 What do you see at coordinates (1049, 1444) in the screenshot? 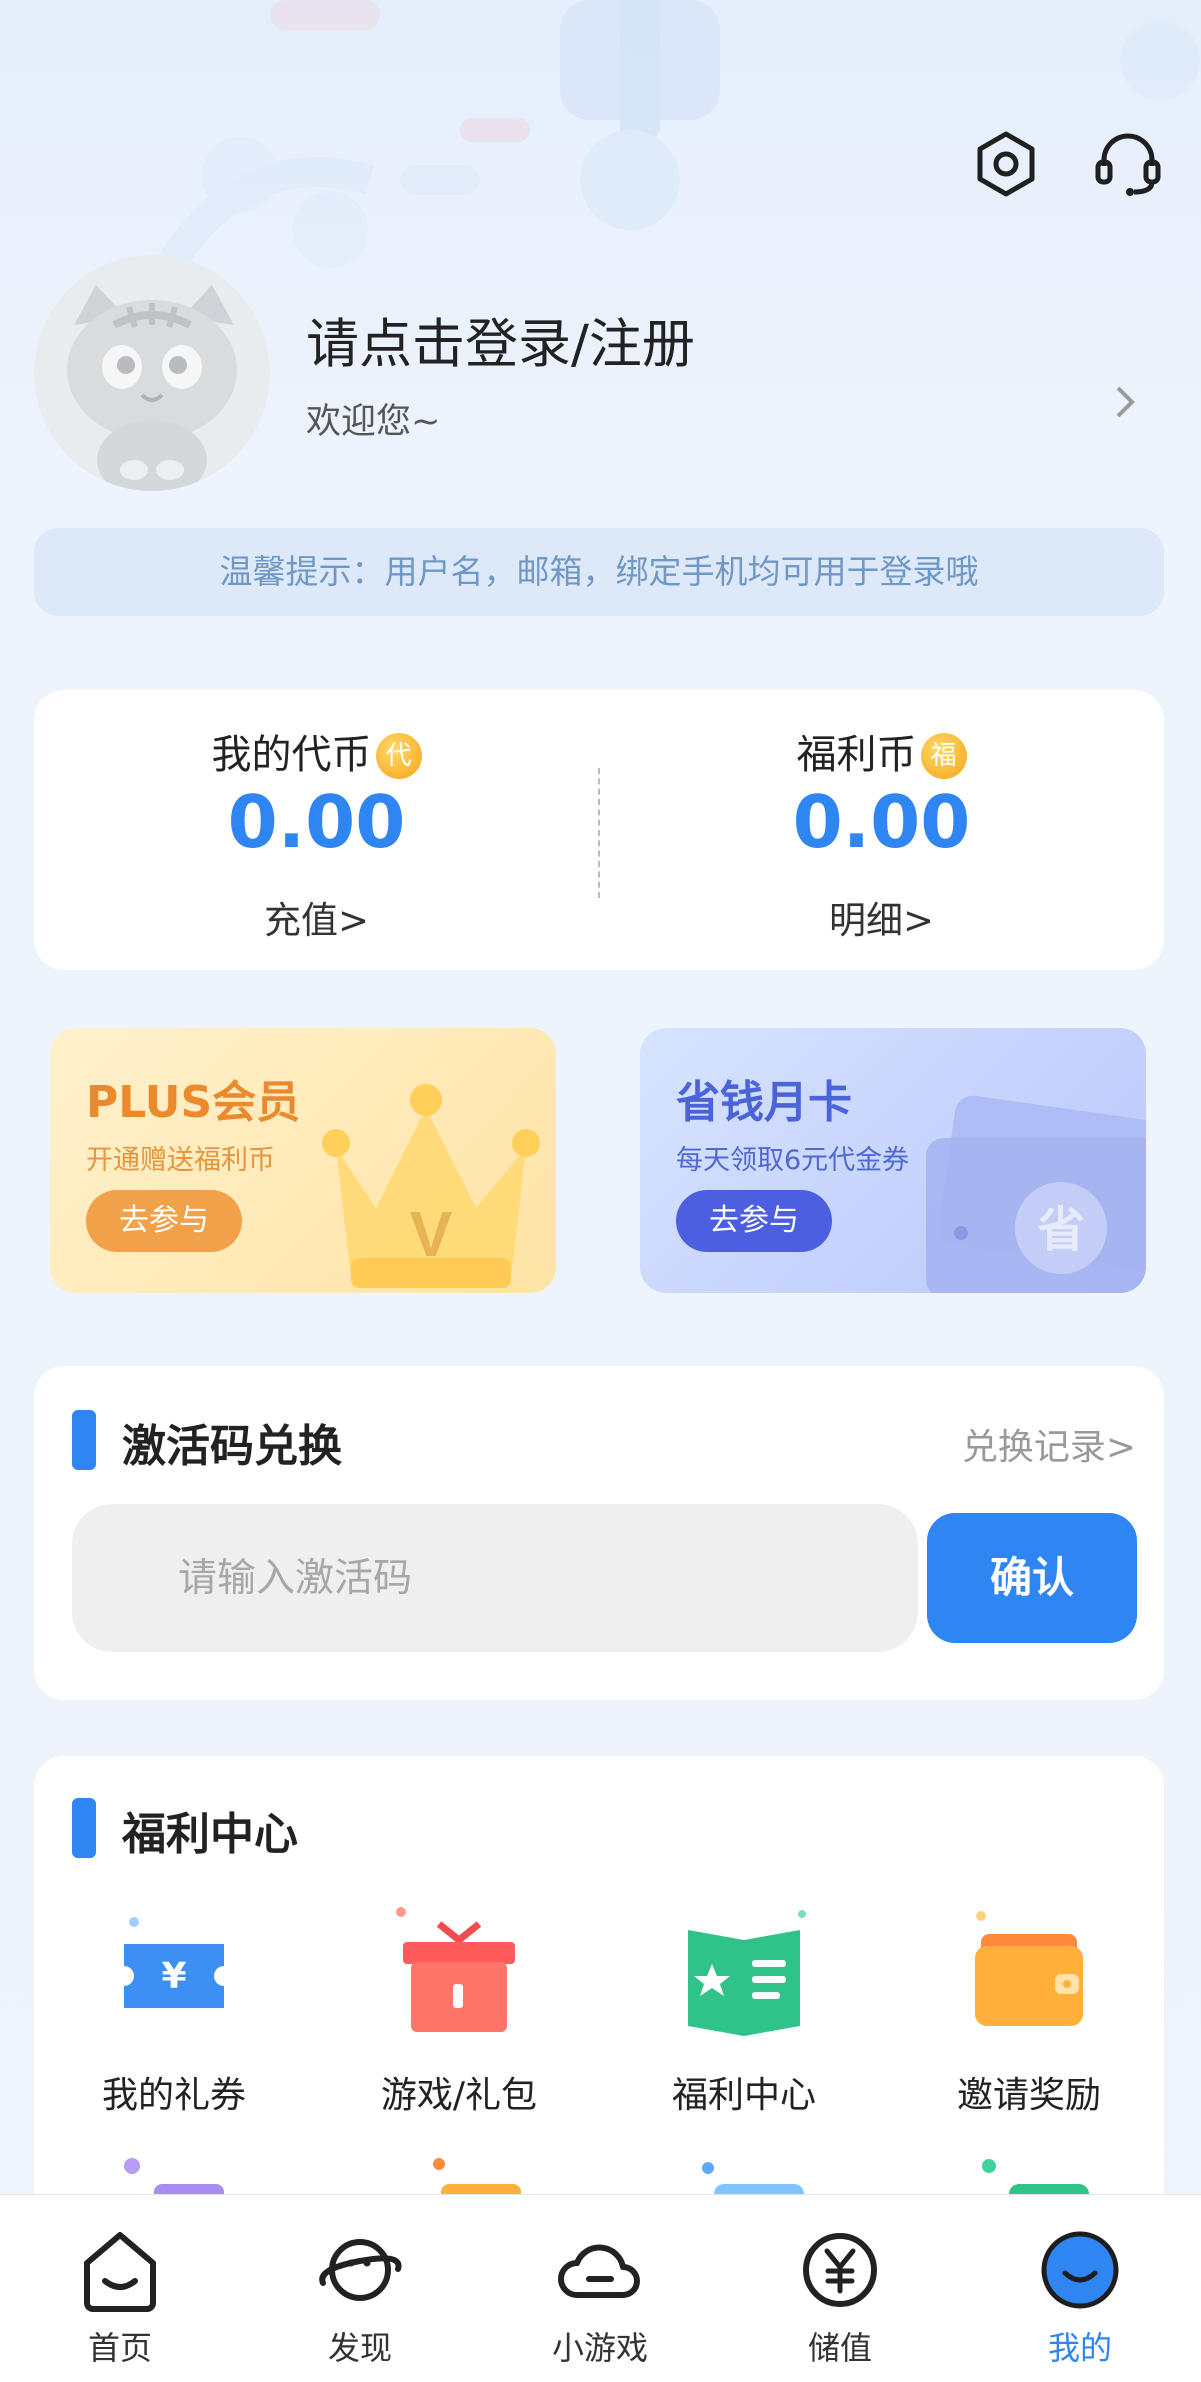
I see `redeem-history-link: 兑换记录>` at bounding box center [1049, 1444].